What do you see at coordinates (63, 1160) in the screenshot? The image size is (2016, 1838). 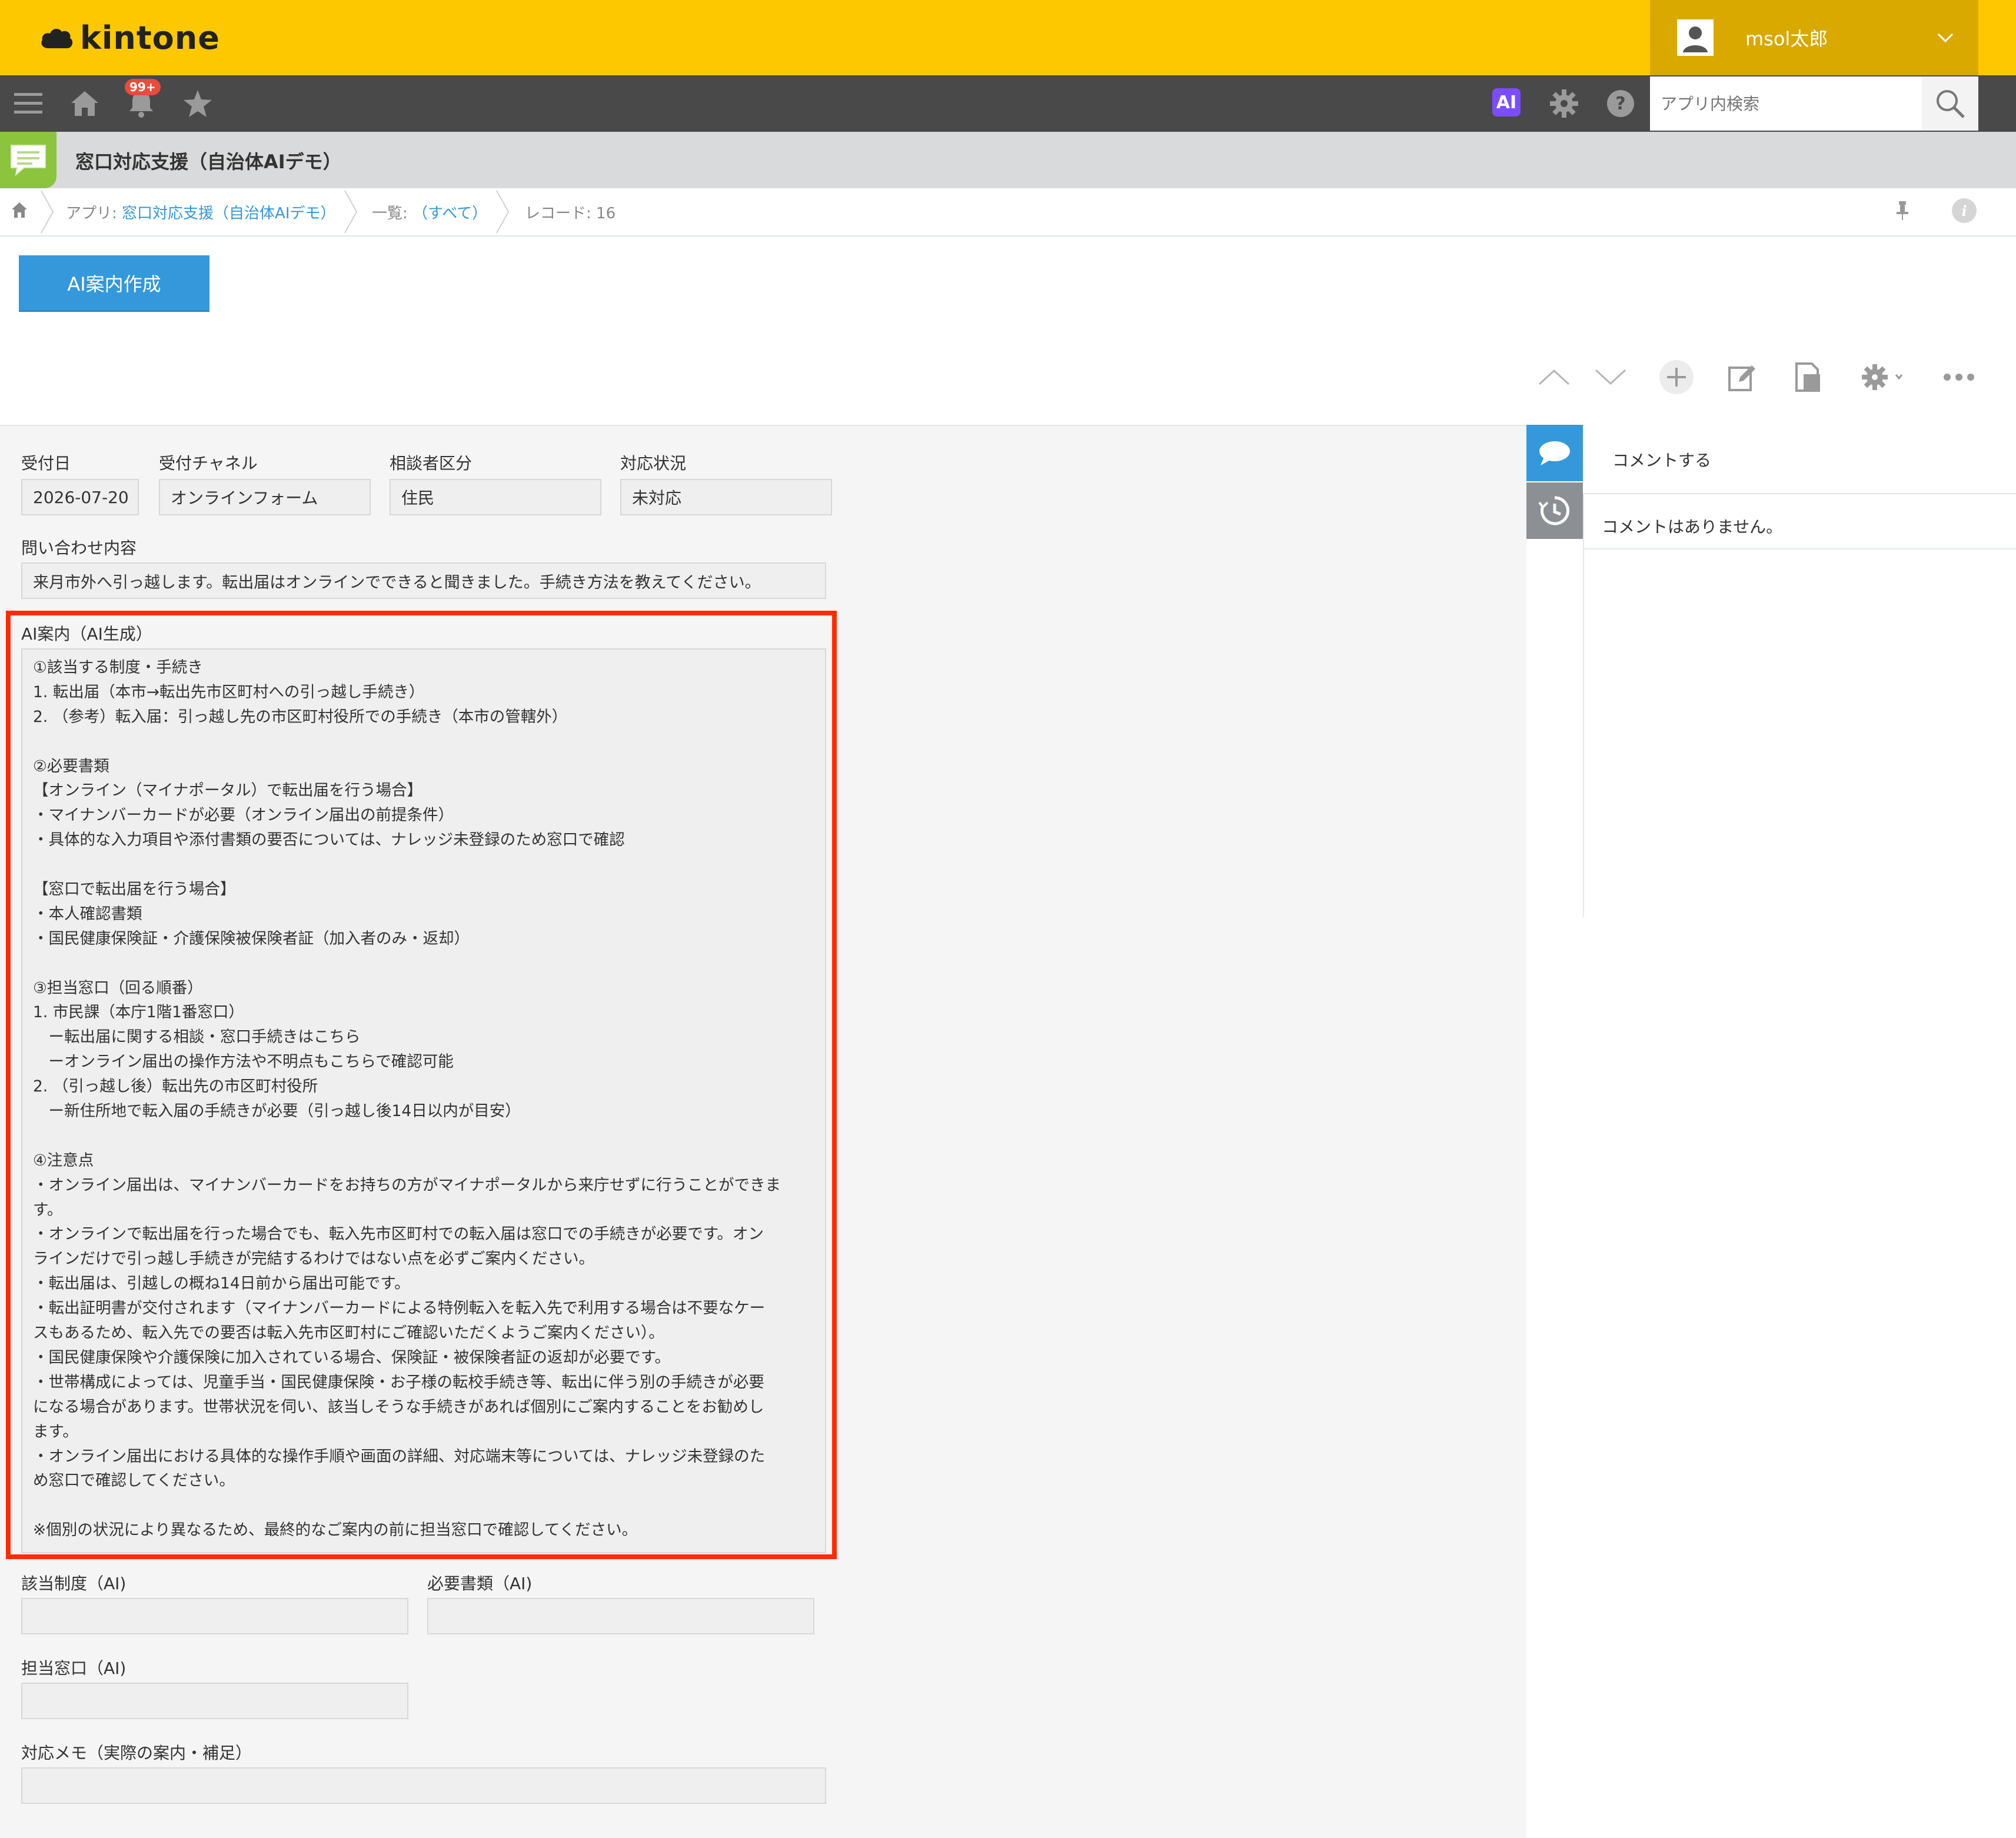 I see `ai-guide-line: ④注意点` at bounding box center [63, 1160].